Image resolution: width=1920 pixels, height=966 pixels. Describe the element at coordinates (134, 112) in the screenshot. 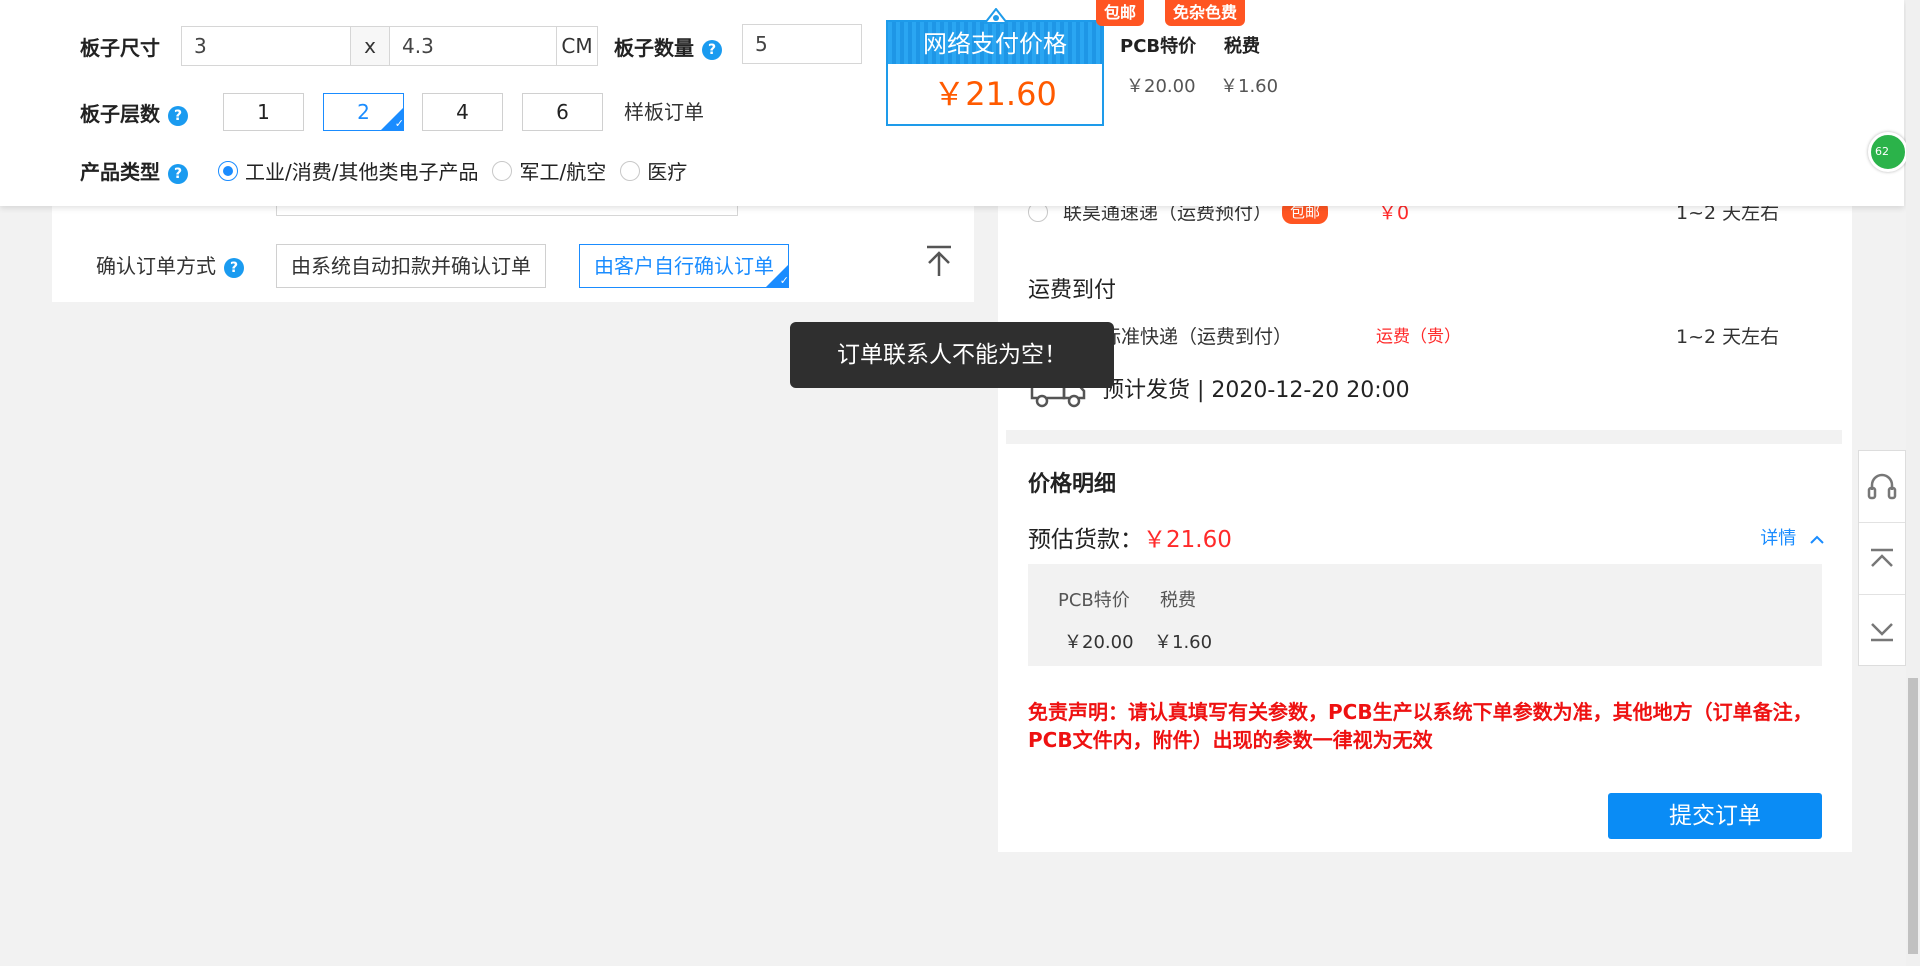

I see `board-layers-label: 板子层数?` at that location.